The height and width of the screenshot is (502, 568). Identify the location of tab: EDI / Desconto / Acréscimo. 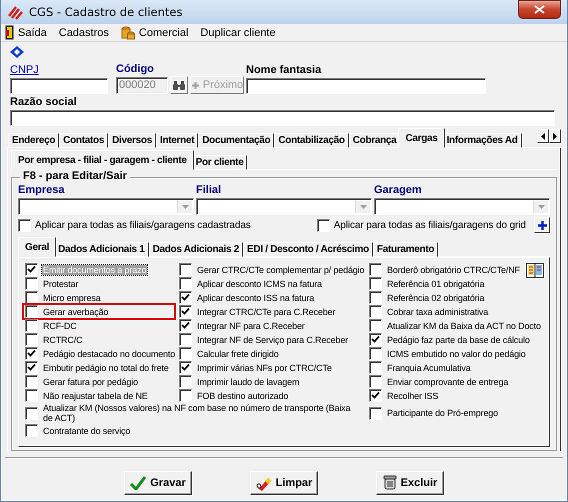
(308, 249).